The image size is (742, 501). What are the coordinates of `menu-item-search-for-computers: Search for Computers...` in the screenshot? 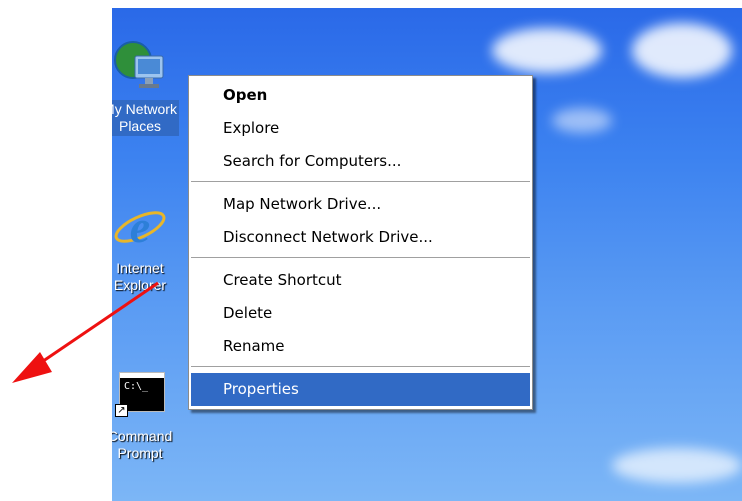 It's located at (360, 161).